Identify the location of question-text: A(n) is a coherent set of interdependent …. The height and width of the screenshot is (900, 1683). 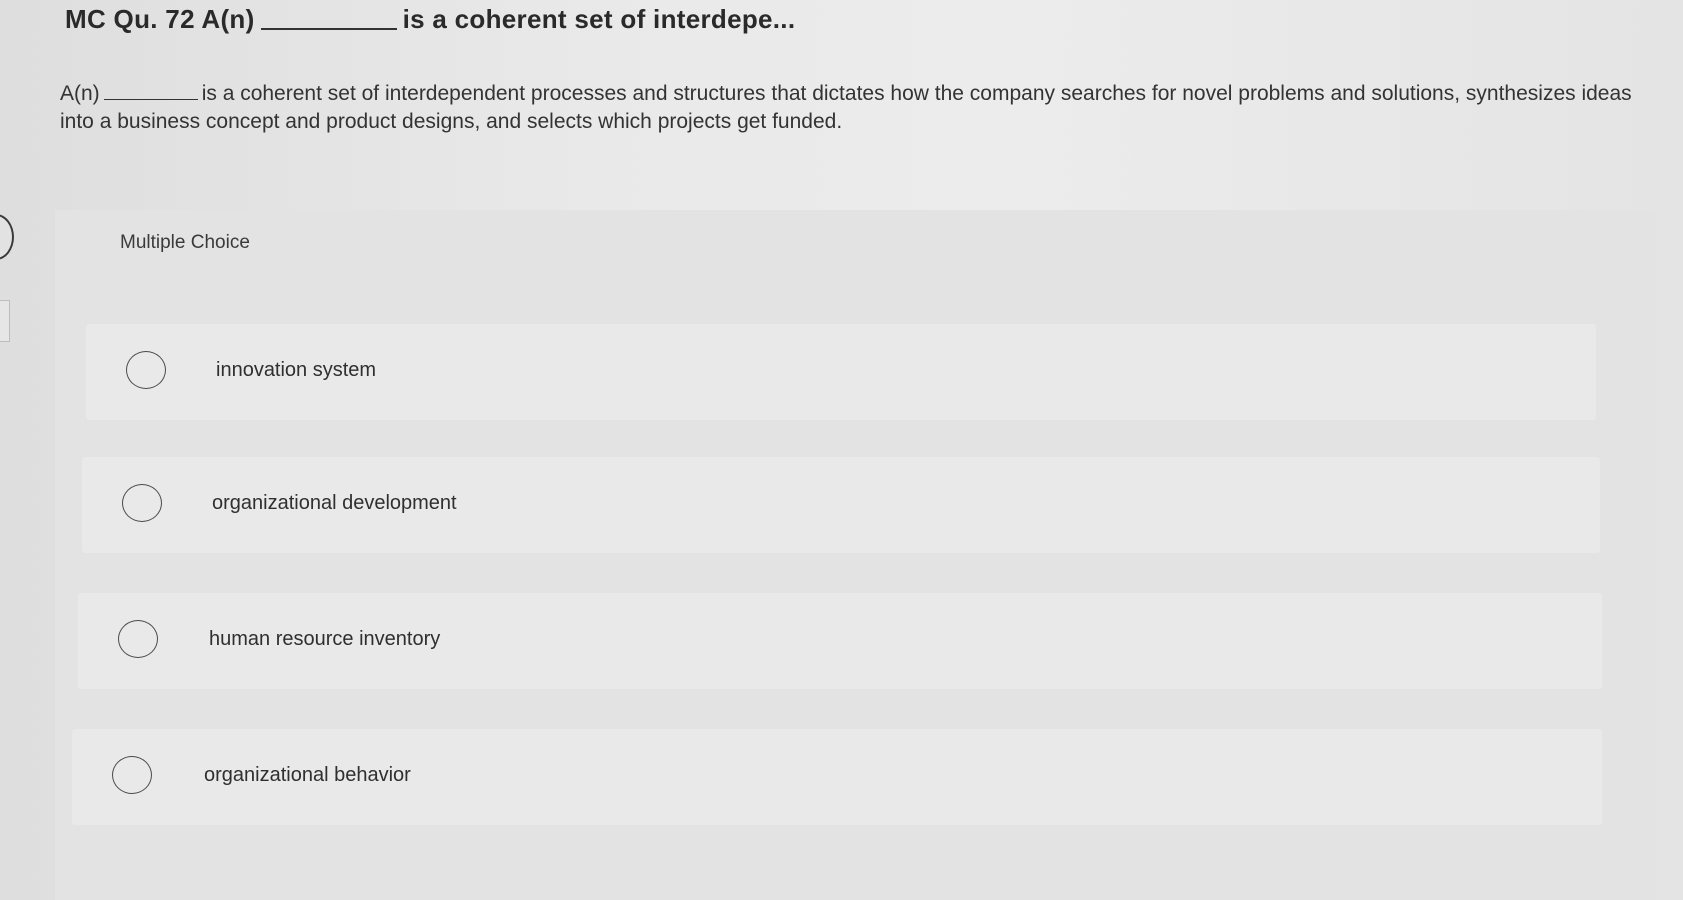
(850, 108).